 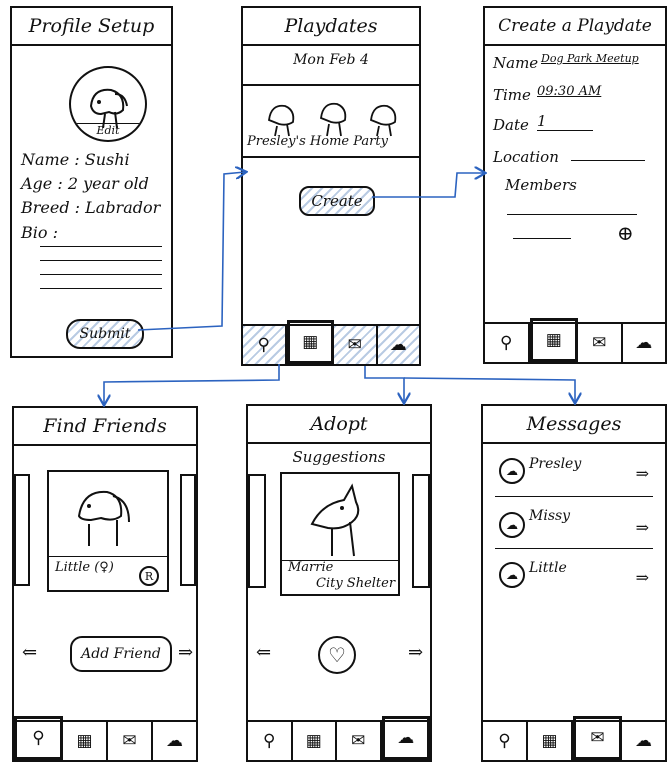 What do you see at coordinates (75, 159) in the screenshot?
I see `name-field: Name : Sushi` at bounding box center [75, 159].